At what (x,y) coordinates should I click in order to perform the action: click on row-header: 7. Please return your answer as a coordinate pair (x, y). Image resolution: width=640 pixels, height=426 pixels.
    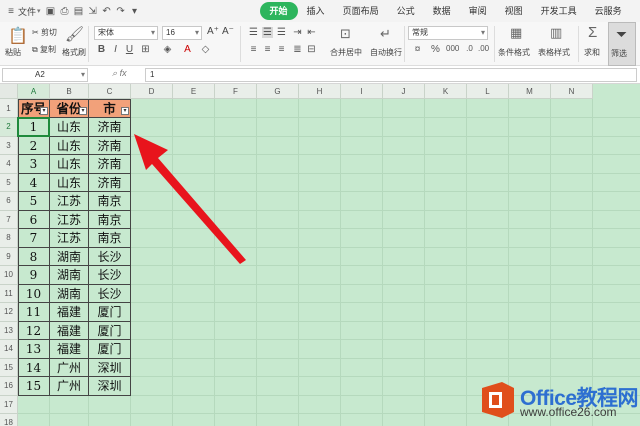
    Looking at the image, I should click on (9, 219).